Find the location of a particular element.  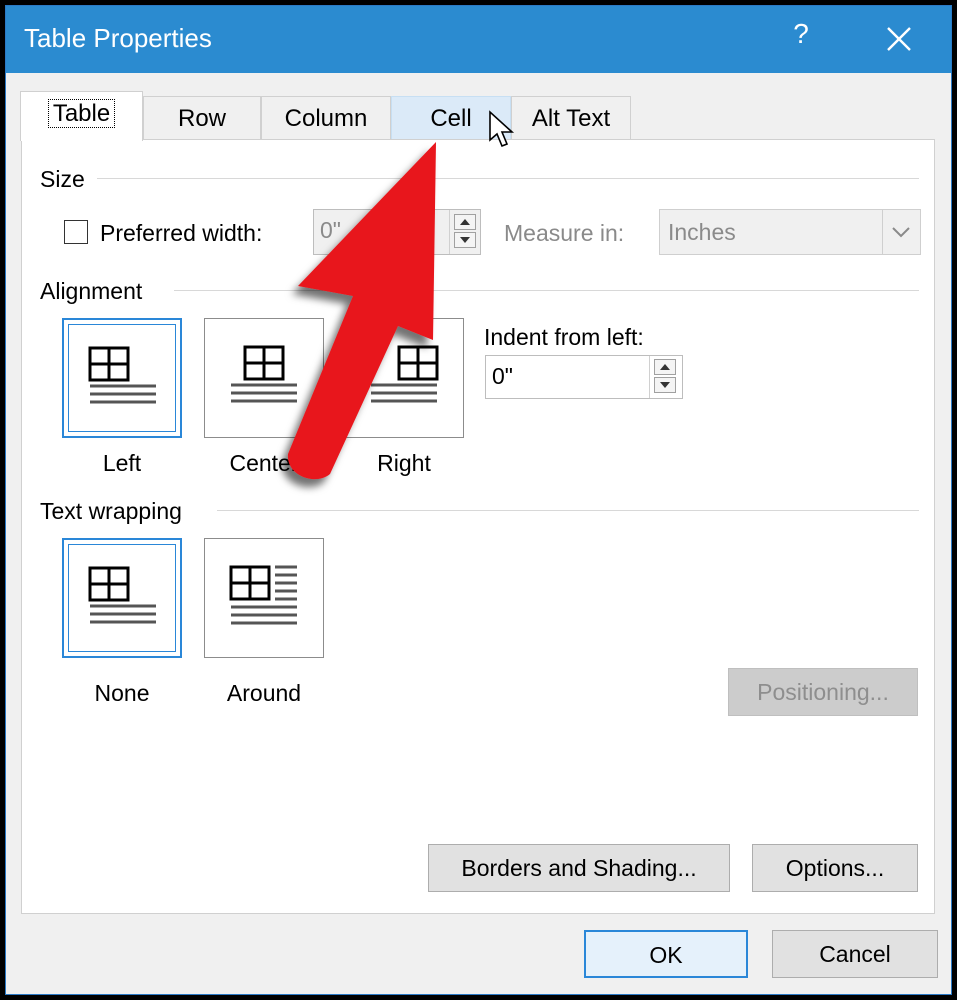

measure-in-select: Inches is located at coordinates (790, 232).